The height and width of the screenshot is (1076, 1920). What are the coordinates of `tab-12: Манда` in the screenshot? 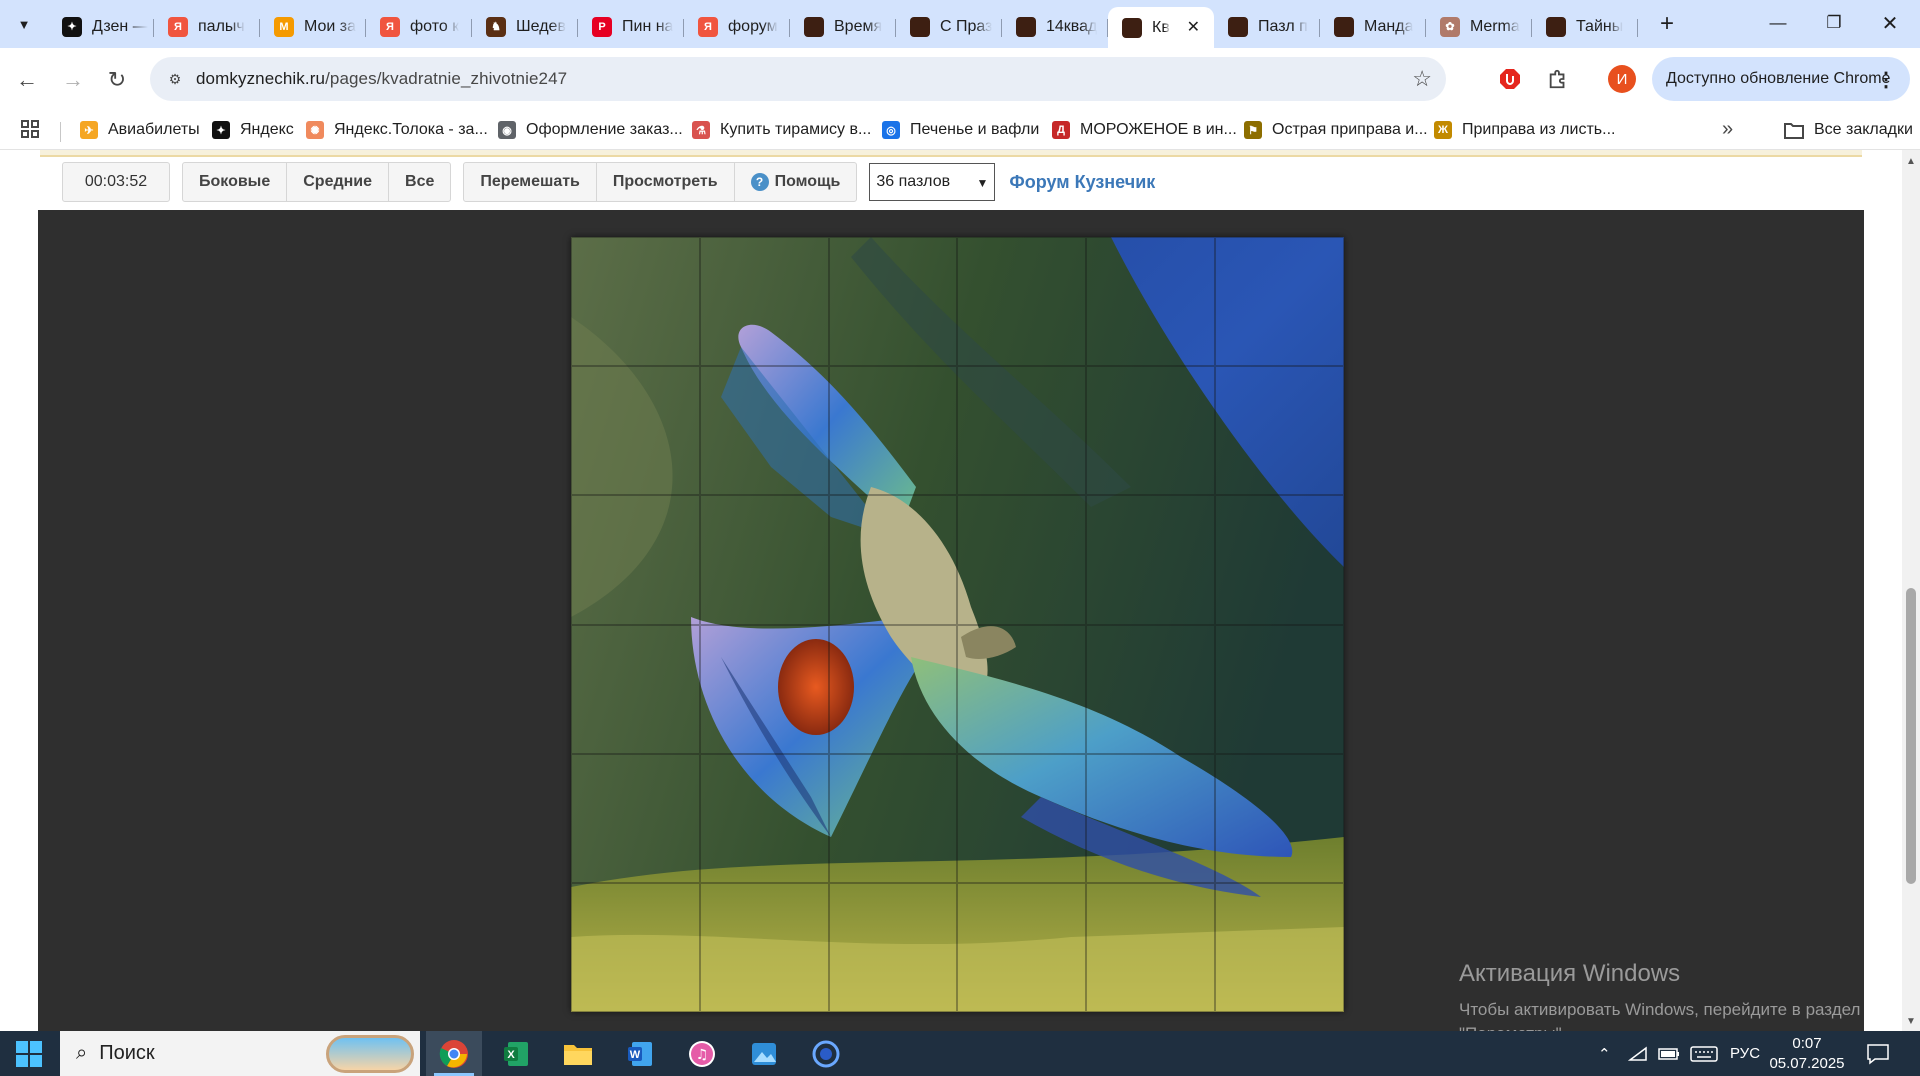 It's located at (1373, 26).